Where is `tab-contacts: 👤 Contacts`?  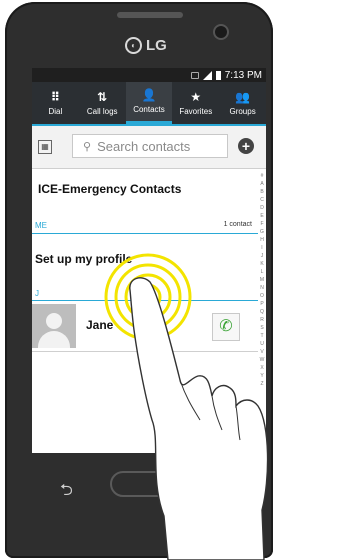
tab-contacts: 👤 Contacts is located at coordinates (149, 103).